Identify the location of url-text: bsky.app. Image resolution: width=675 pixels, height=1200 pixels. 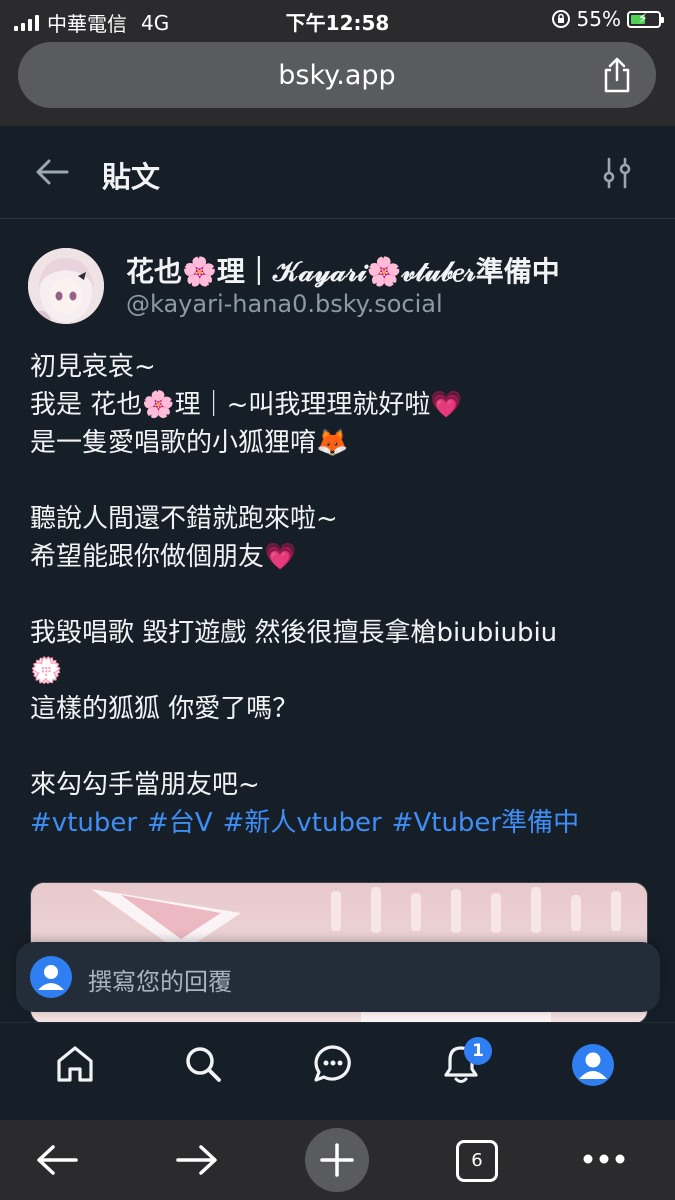
(337, 75).